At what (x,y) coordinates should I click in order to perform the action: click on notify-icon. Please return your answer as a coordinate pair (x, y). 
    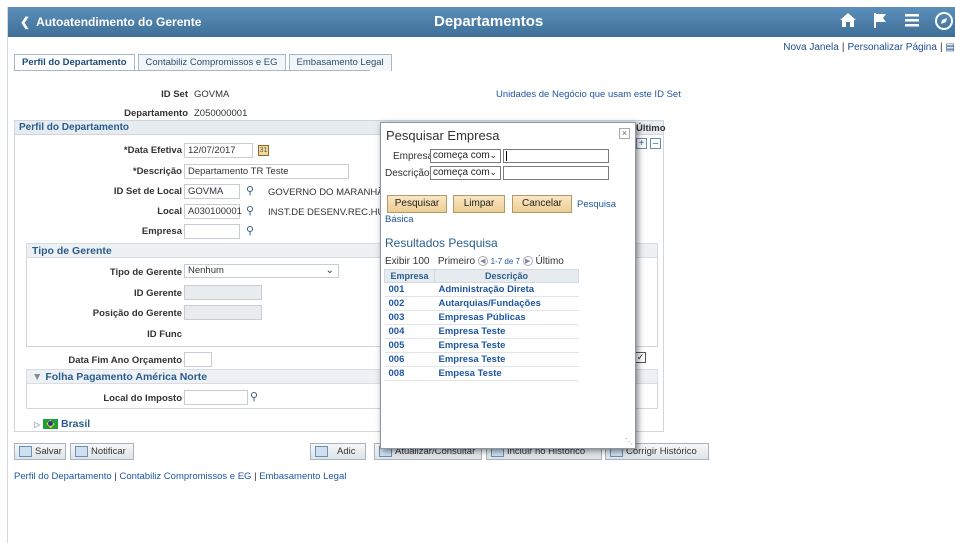
    Looking at the image, I should click on (81, 451).